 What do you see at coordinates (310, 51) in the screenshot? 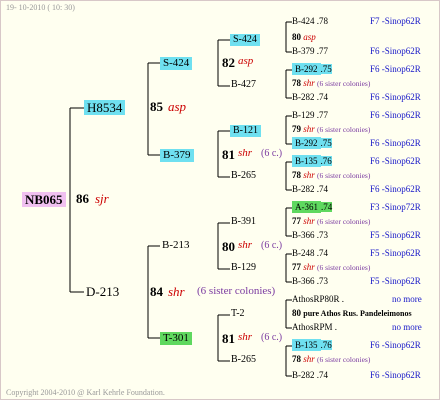
I see `g4-row: B-379 .77` at bounding box center [310, 51].